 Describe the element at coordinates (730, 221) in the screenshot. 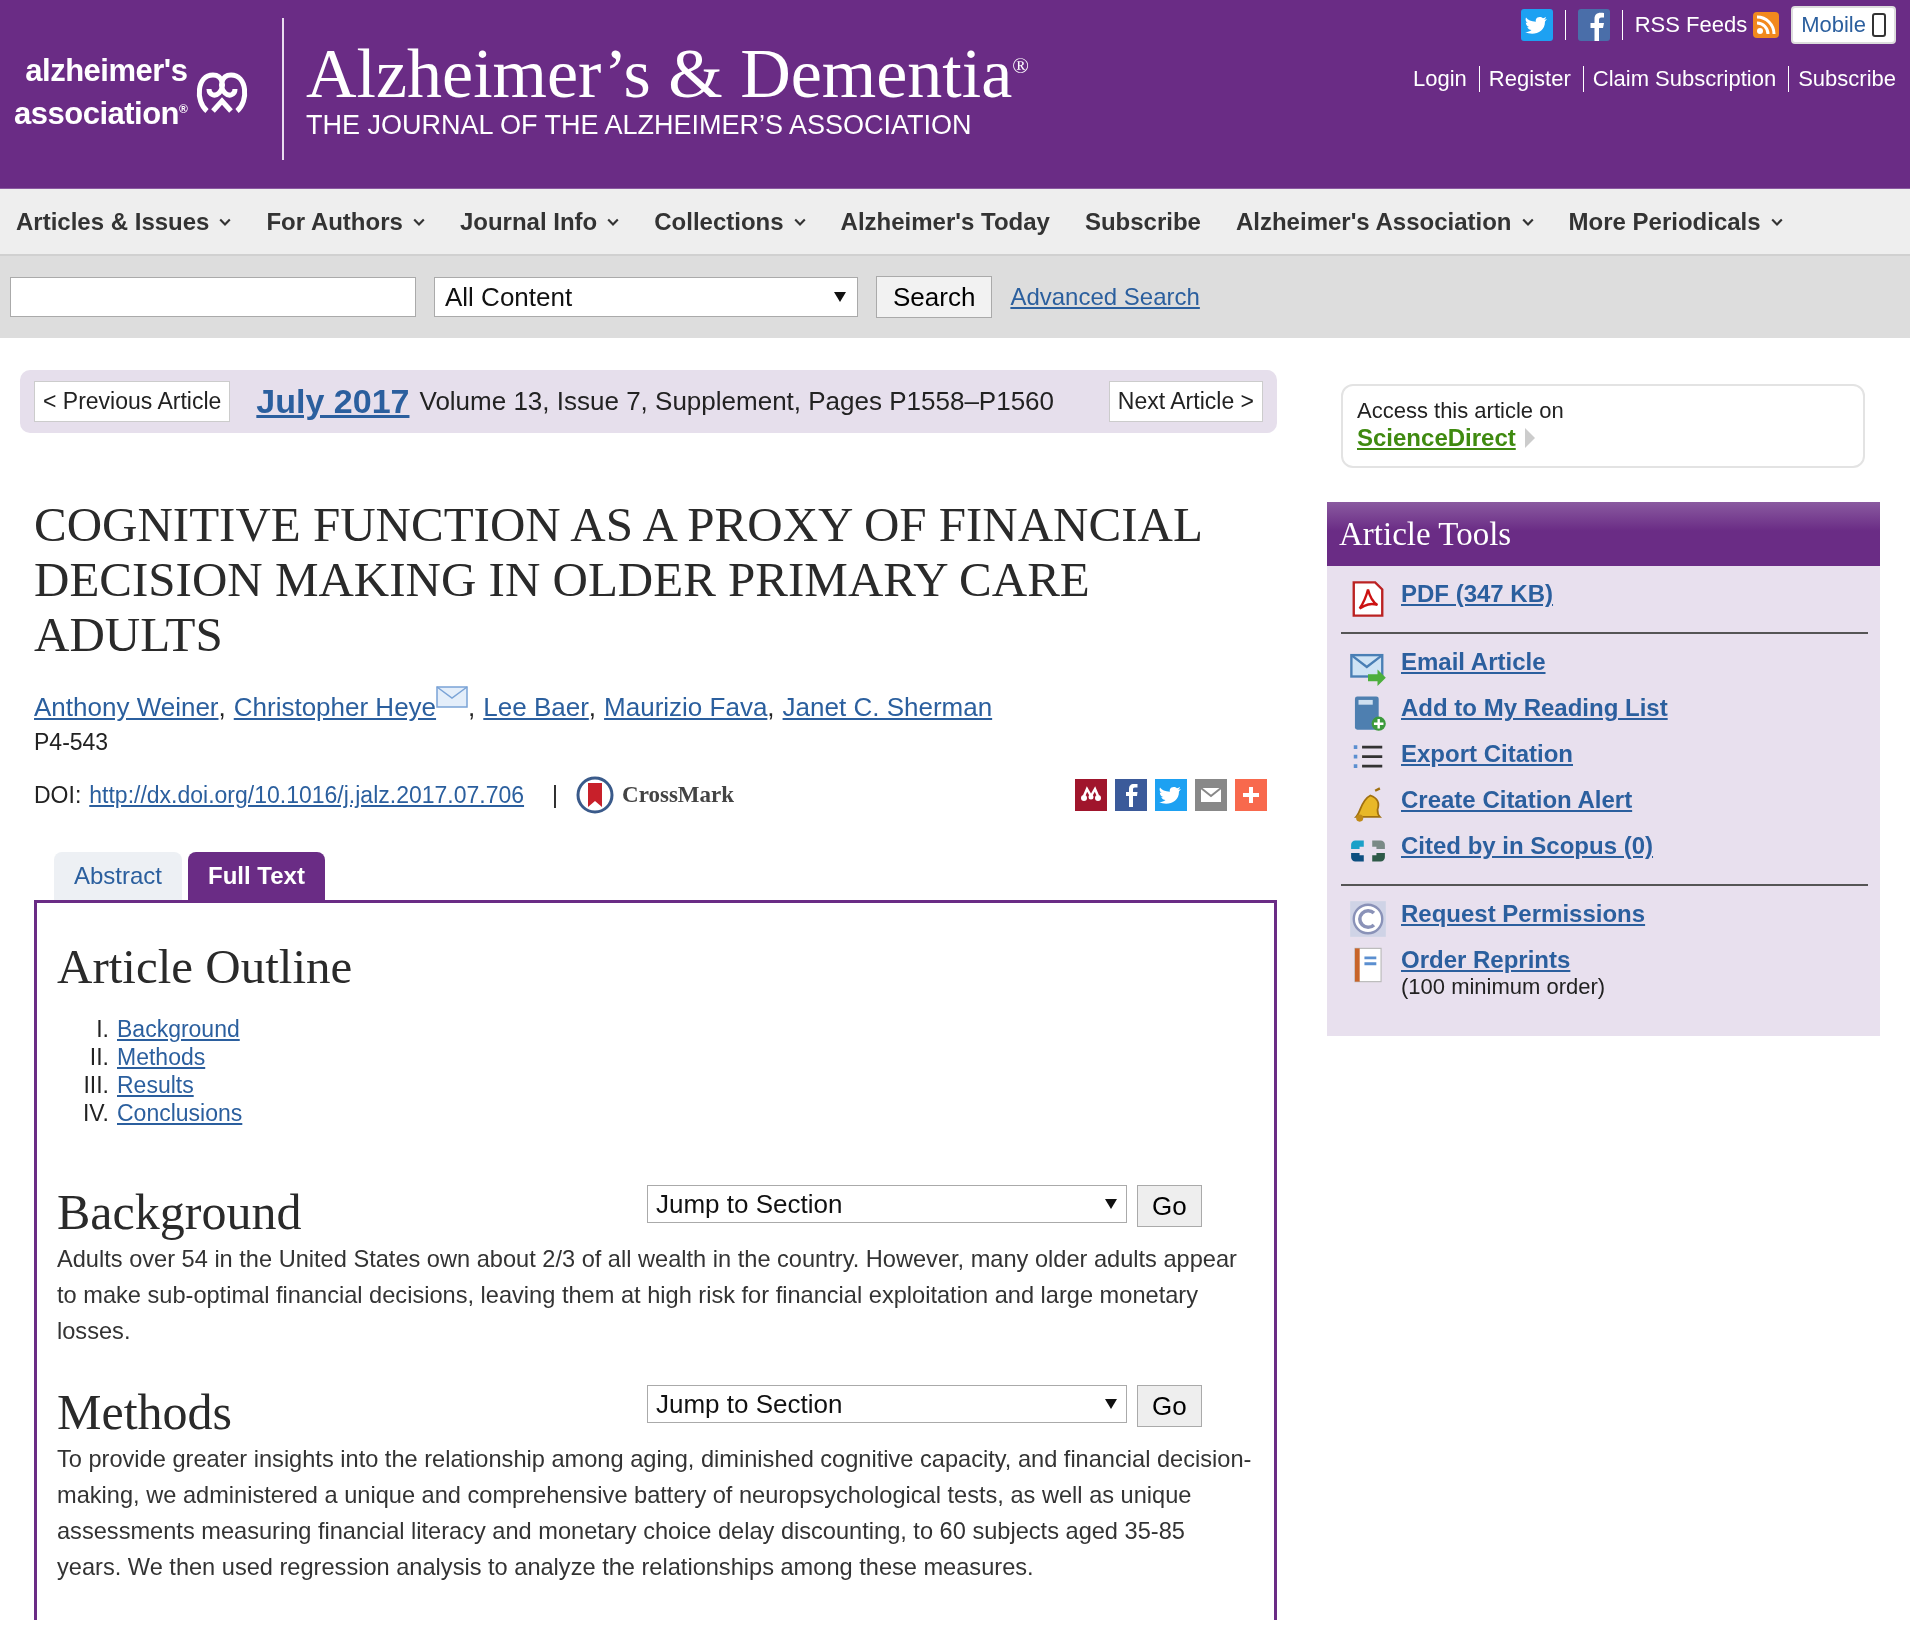

I see `nav-menu-item: Collections` at that location.